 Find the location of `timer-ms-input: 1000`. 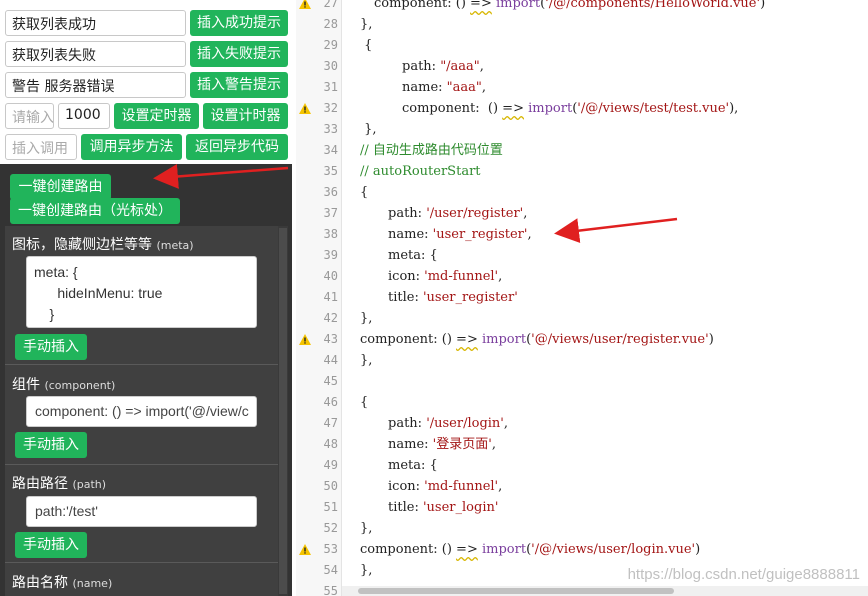

timer-ms-input: 1000 is located at coordinates (84, 116).